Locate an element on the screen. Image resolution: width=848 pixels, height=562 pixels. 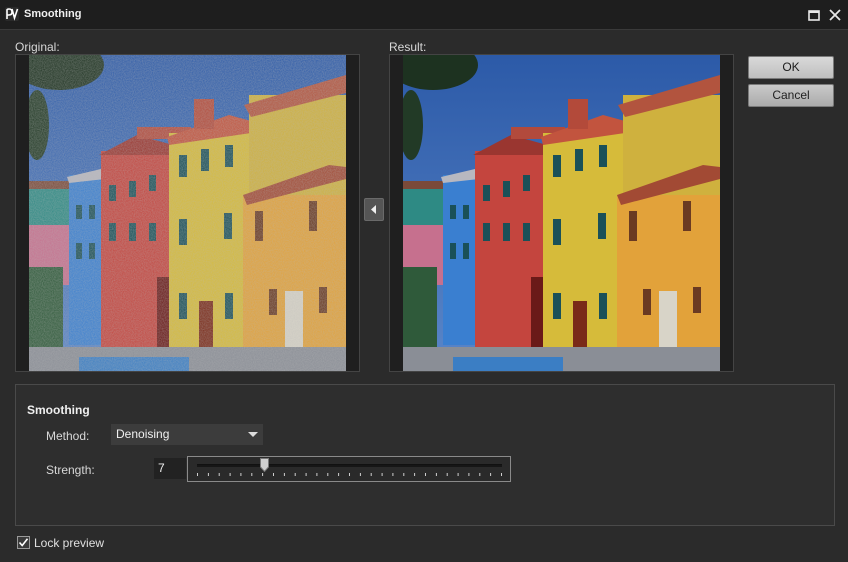
slider-ticks is located at coordinates (349, 474).